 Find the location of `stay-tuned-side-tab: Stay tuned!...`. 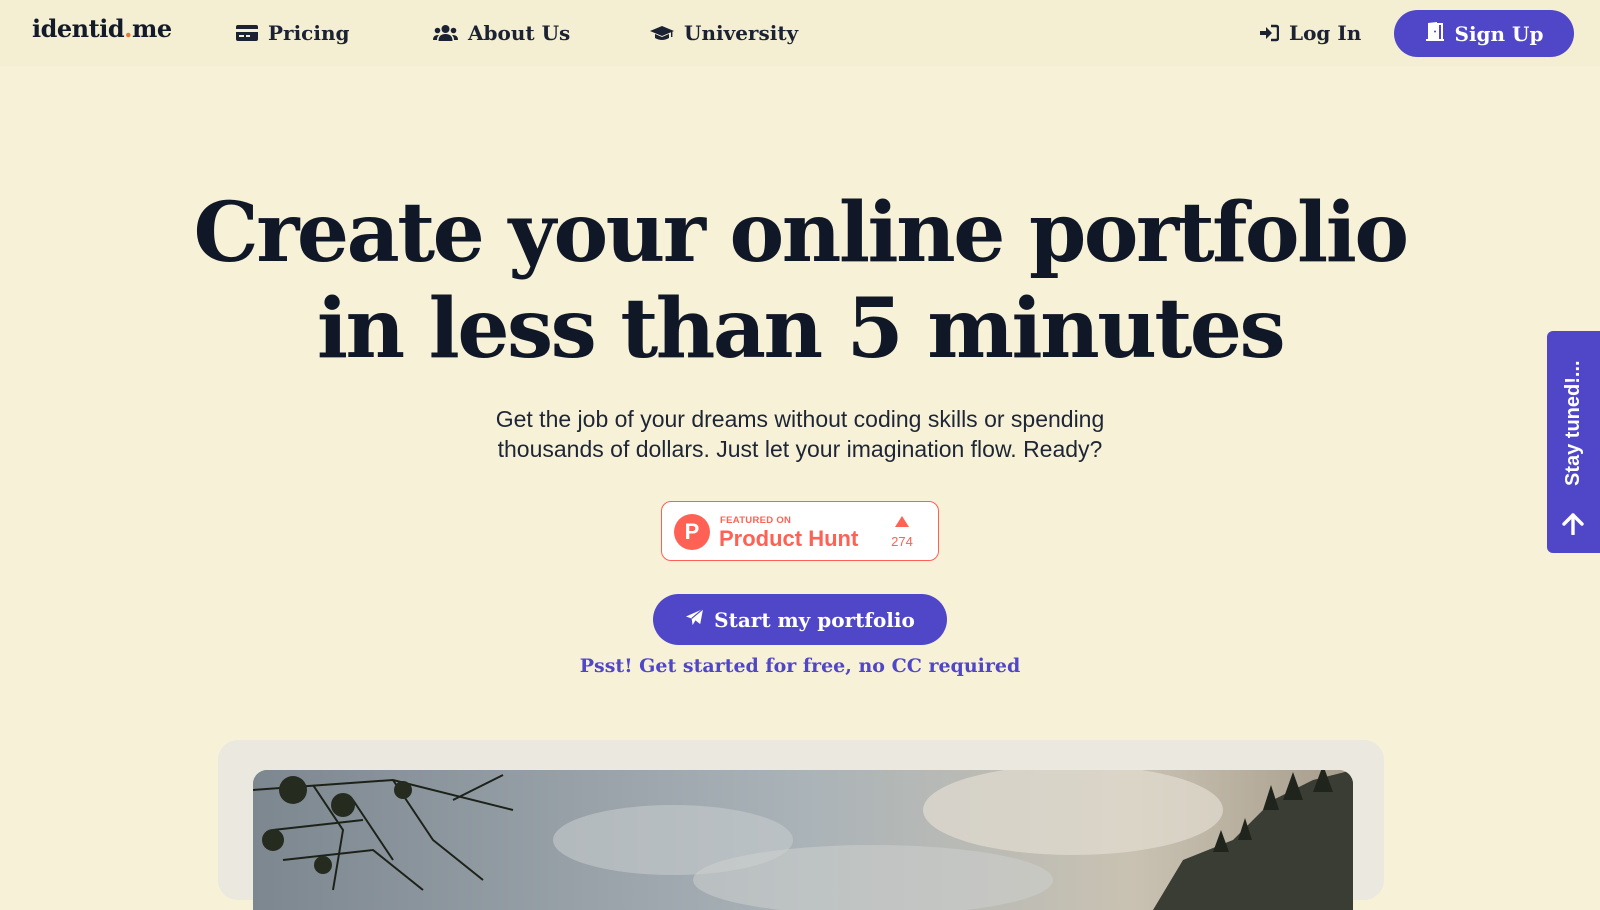

stay-tuned-side-tab: Stay tuned!... is located at coordinates (1573, 442).